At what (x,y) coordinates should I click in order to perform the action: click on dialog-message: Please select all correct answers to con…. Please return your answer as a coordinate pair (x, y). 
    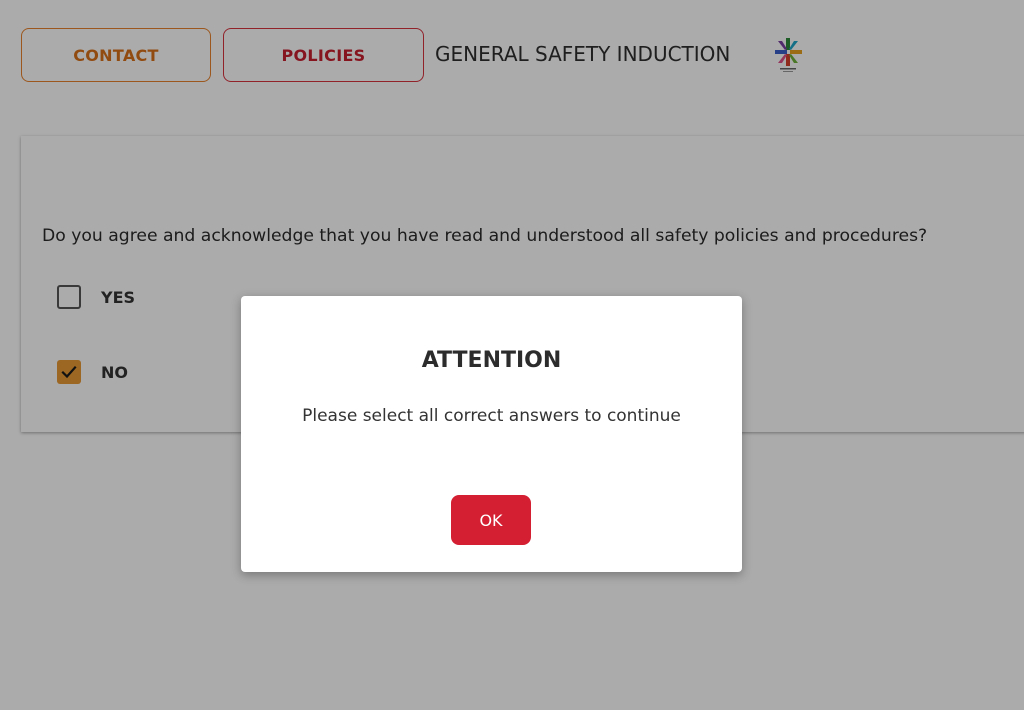
    Looking at the image, I should click on (491, 416).